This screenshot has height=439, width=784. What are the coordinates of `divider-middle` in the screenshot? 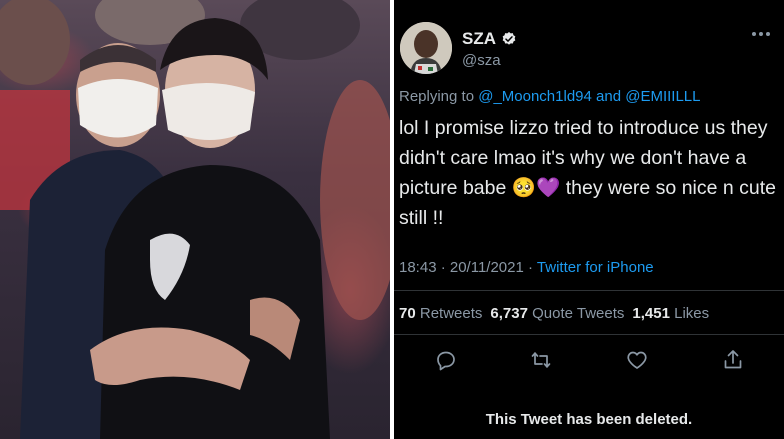 It's located at (589, 334).